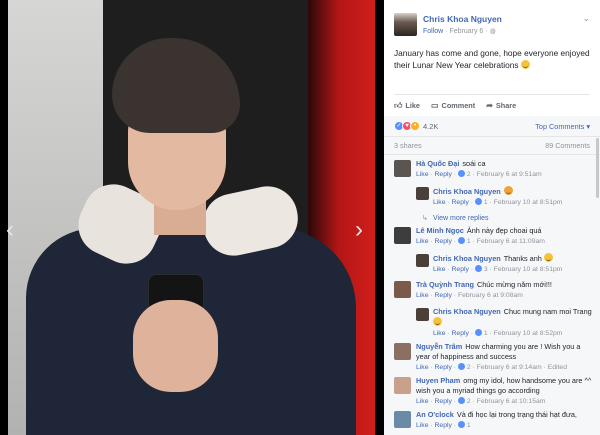 The width and height of the screenshot is (600, 435). I want to click on edited-label: Edited, so click(557, 367).